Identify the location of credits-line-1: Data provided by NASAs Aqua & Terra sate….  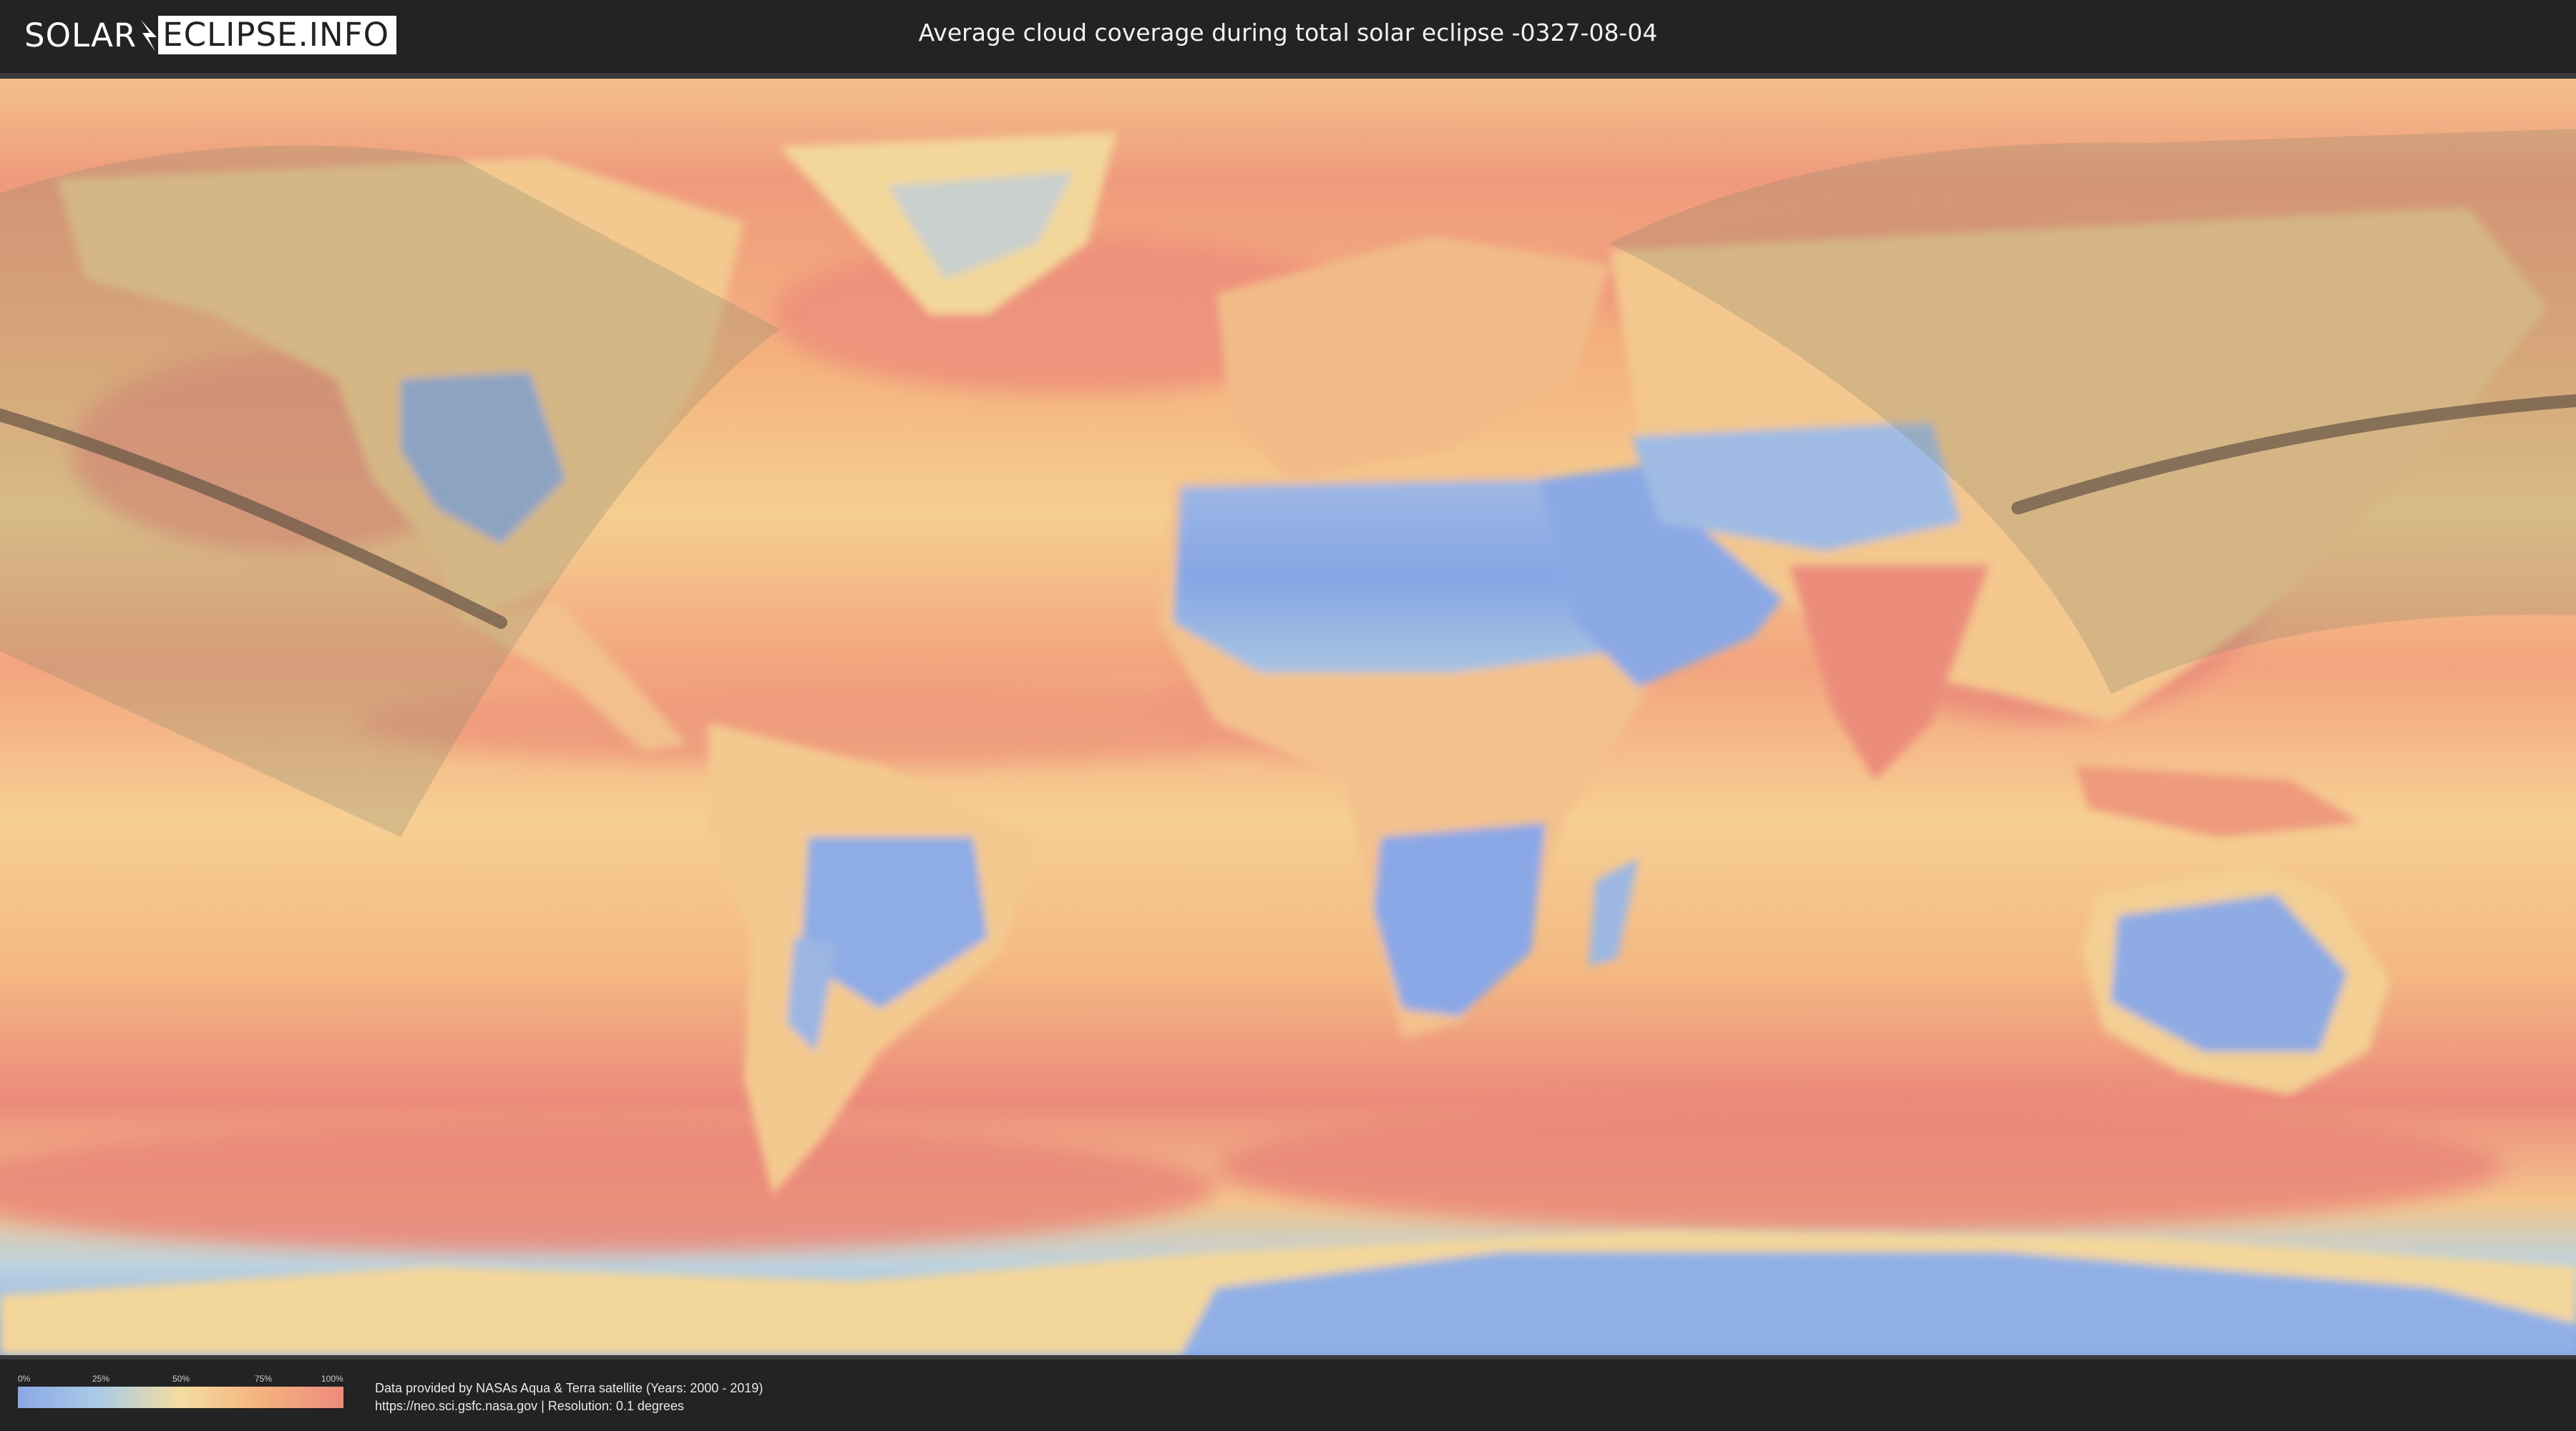
(569, 1388).